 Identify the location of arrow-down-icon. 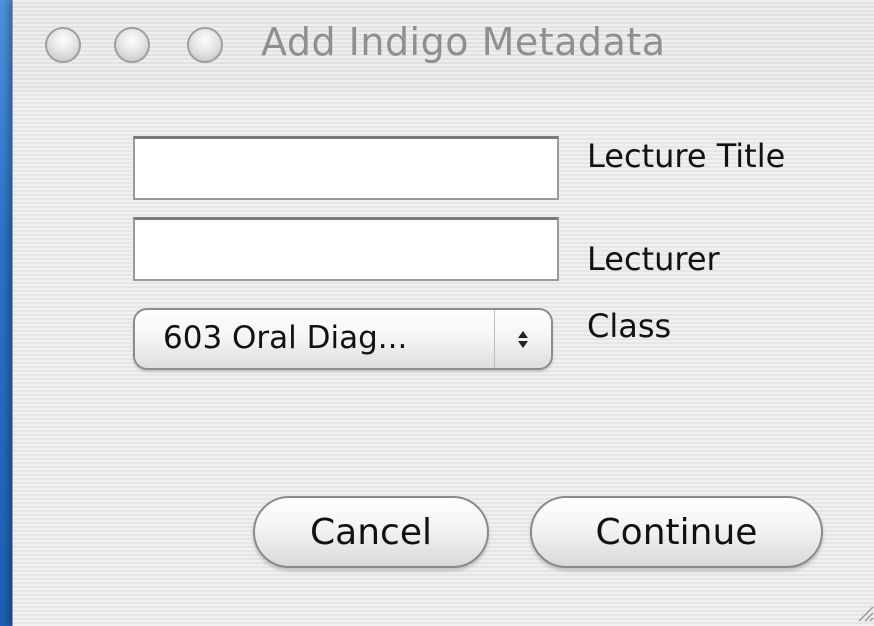
(523, 344).